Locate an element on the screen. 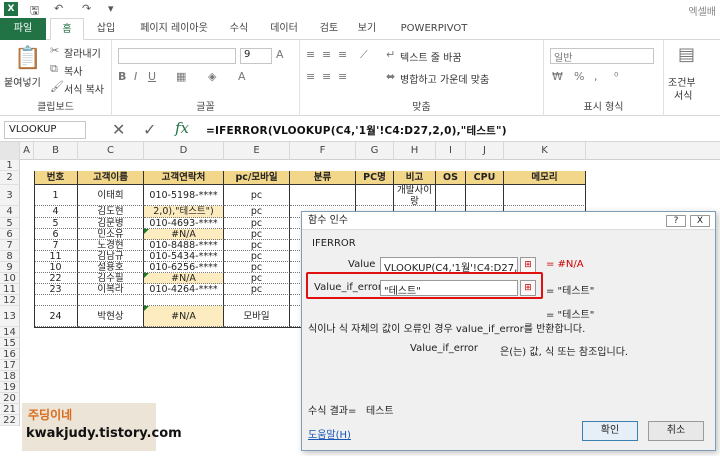 This screenshot has width=720, height=456. table-cell: 5 is located at coordinates (56, 223).